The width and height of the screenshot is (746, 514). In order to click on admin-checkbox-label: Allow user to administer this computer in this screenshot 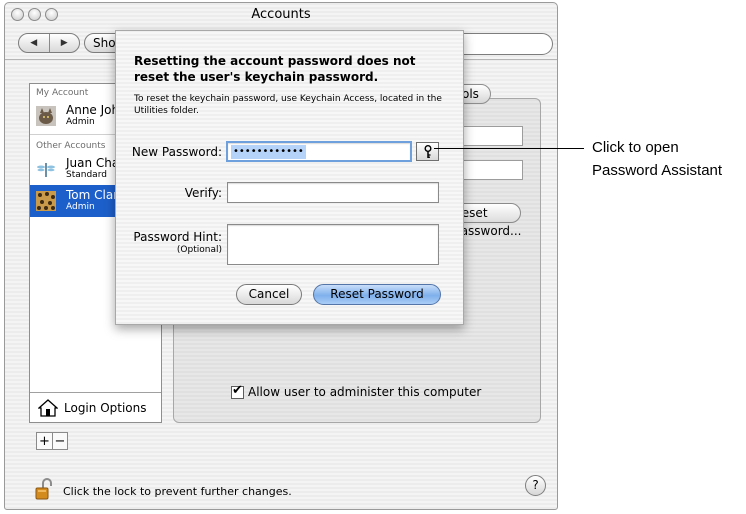, I will do `click(365, 392)`.